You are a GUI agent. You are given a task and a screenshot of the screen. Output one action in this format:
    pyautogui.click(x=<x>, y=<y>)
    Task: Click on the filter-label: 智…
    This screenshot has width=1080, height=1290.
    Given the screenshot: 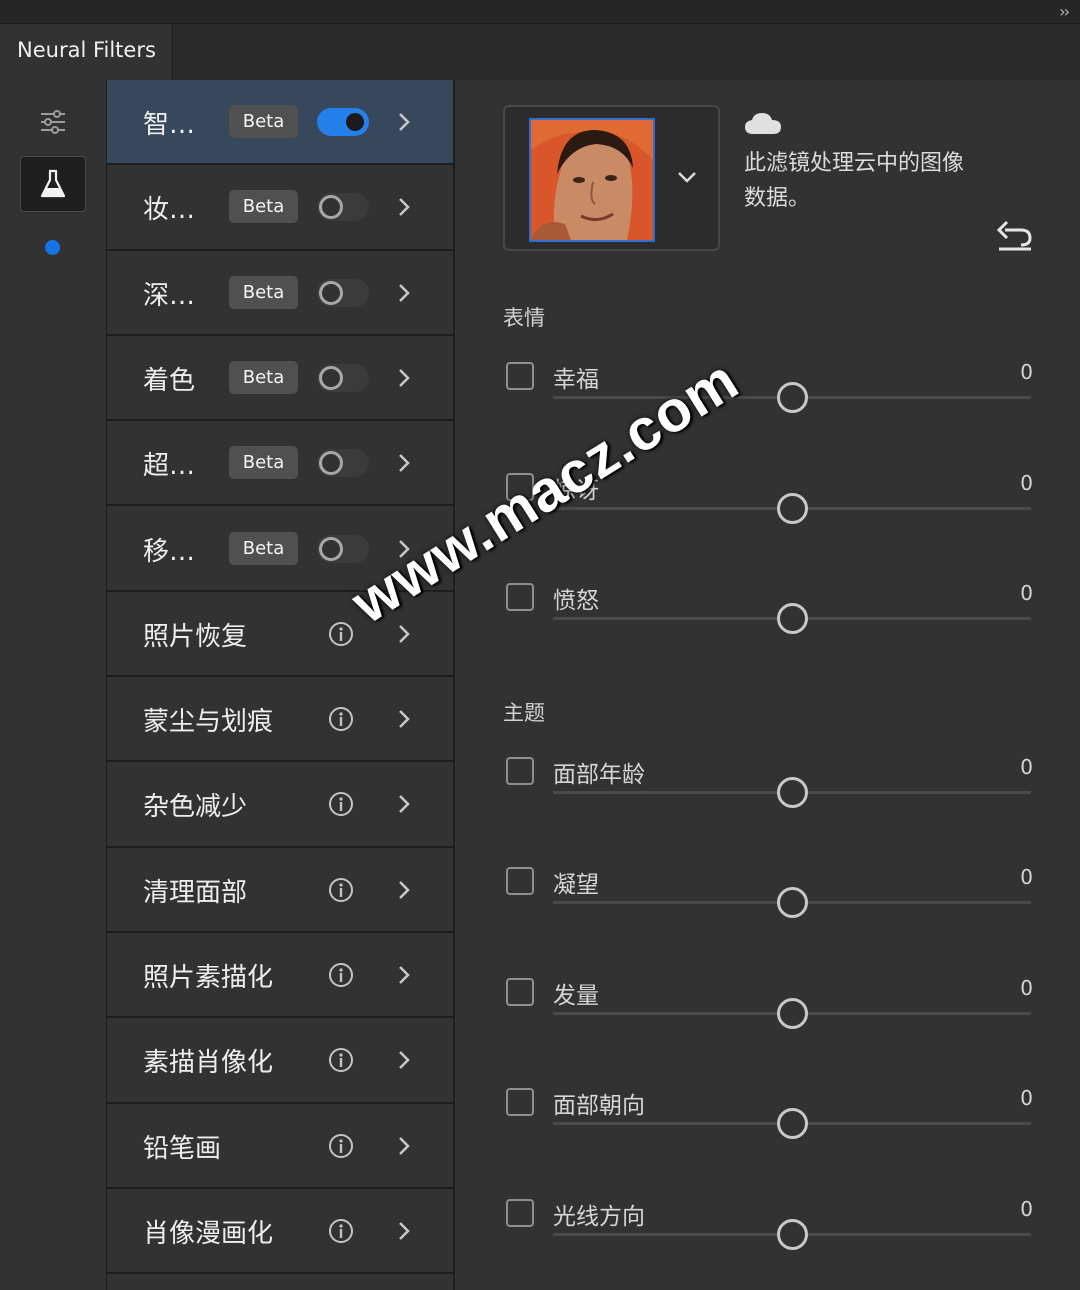 What is the action you would take?
    pyautogui.click(x=169, y=125)
    